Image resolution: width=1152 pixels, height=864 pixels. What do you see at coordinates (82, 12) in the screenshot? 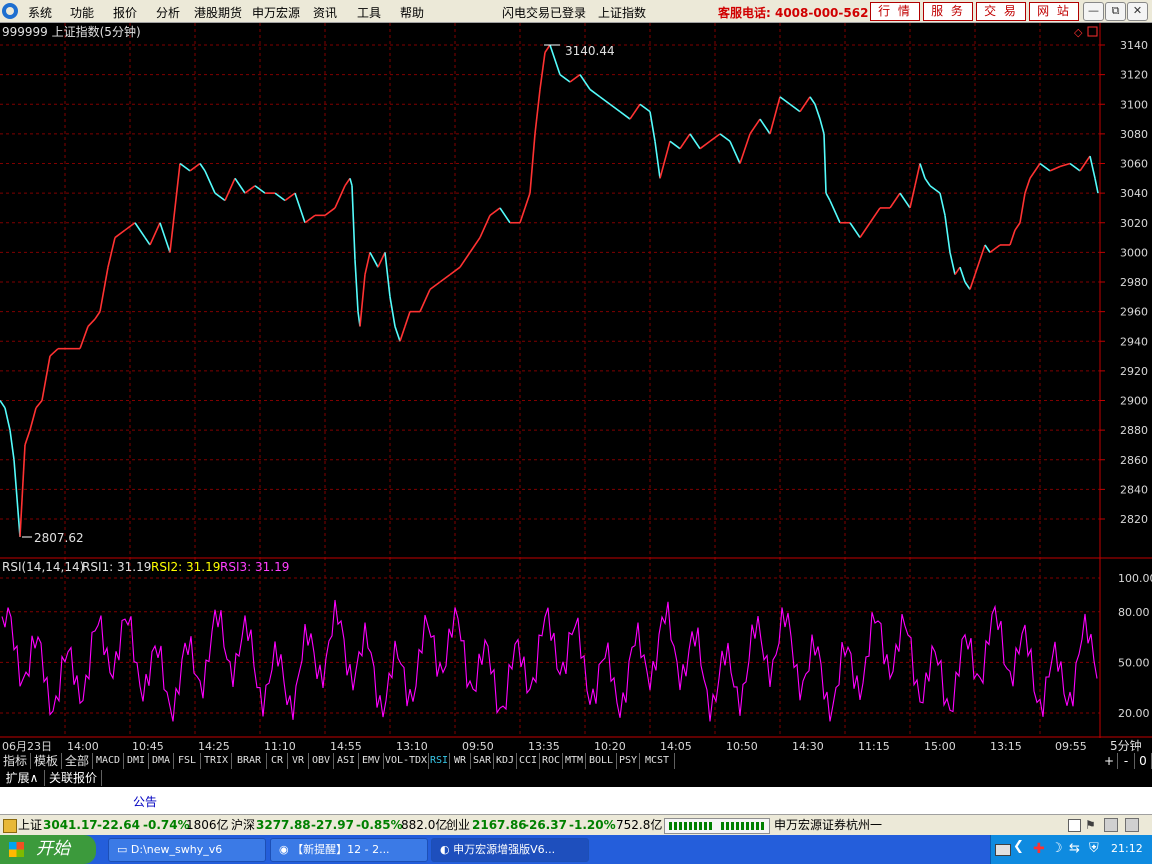
I see `menu-function: 功能` at bounding box center [82, 12].